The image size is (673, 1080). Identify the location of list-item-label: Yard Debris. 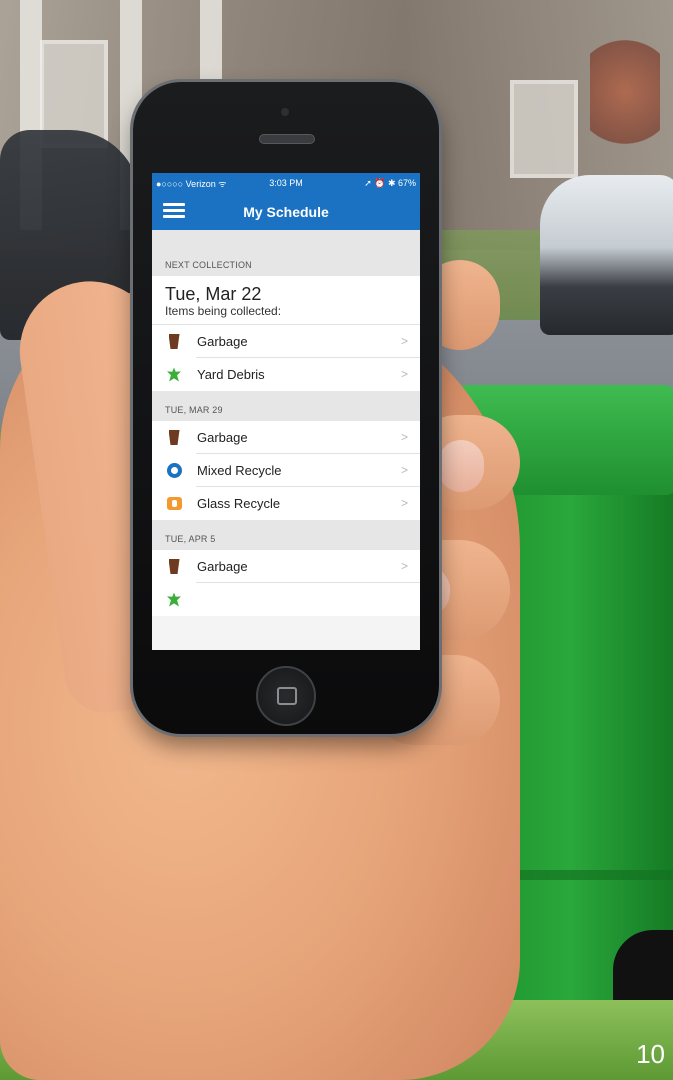
(231, 374).